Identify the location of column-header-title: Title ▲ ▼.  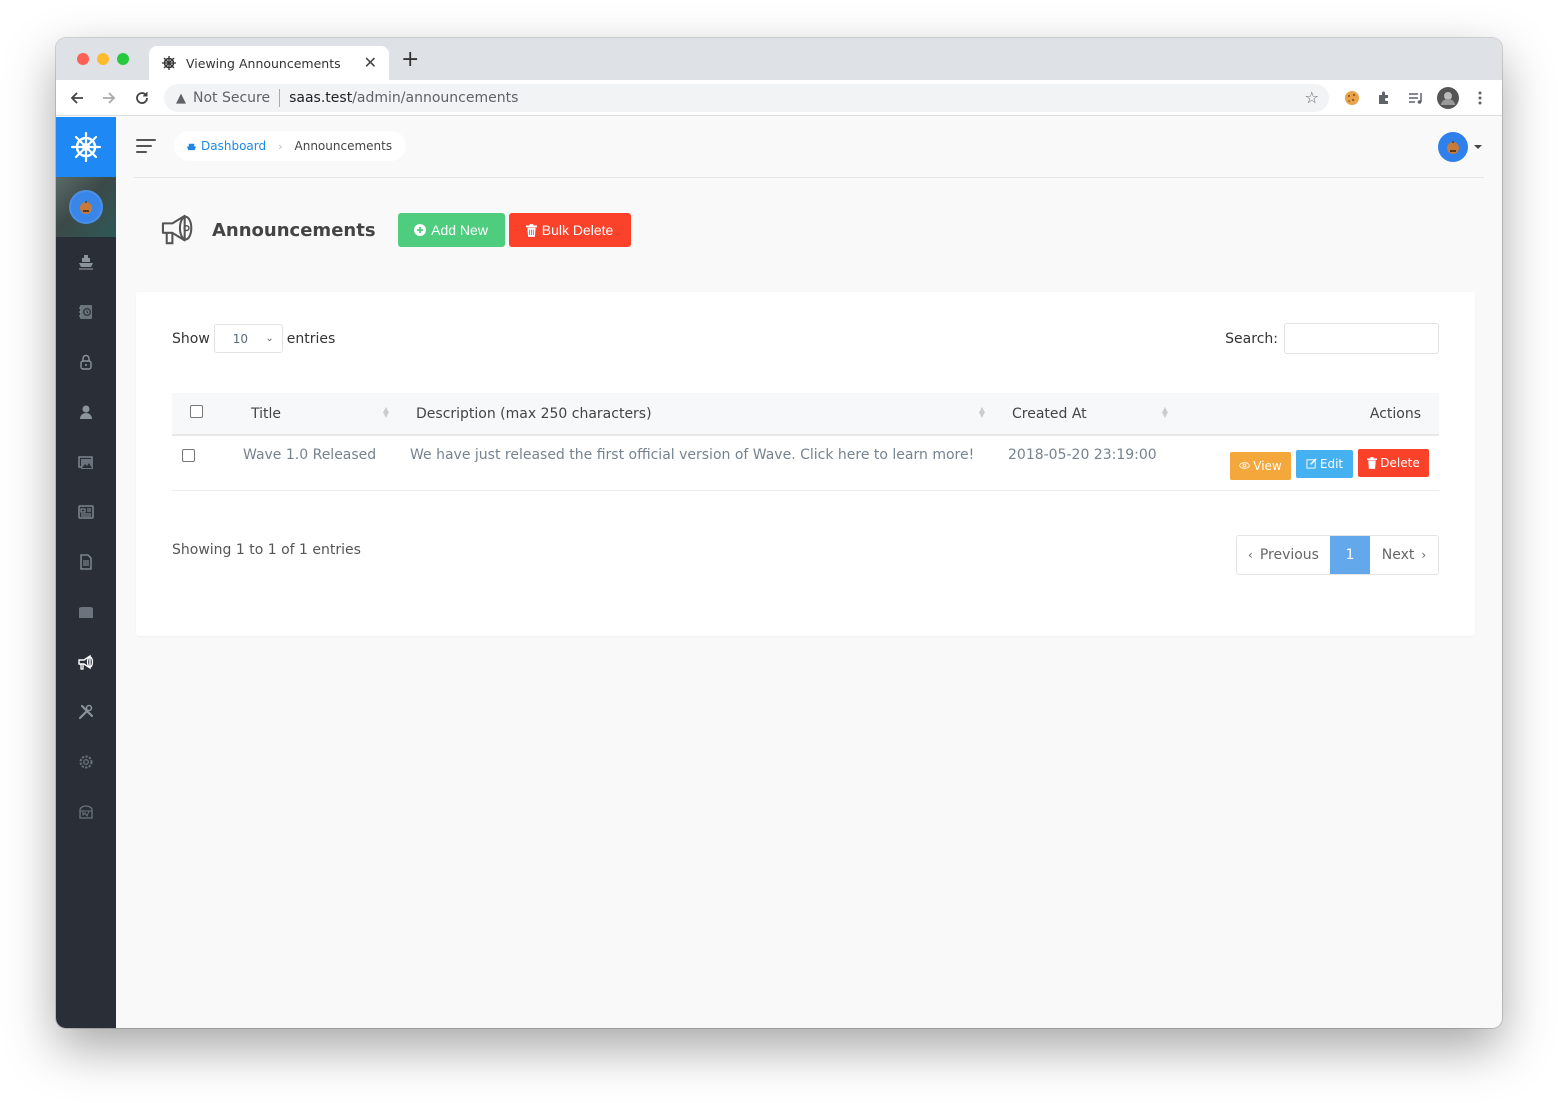
(312, 414).